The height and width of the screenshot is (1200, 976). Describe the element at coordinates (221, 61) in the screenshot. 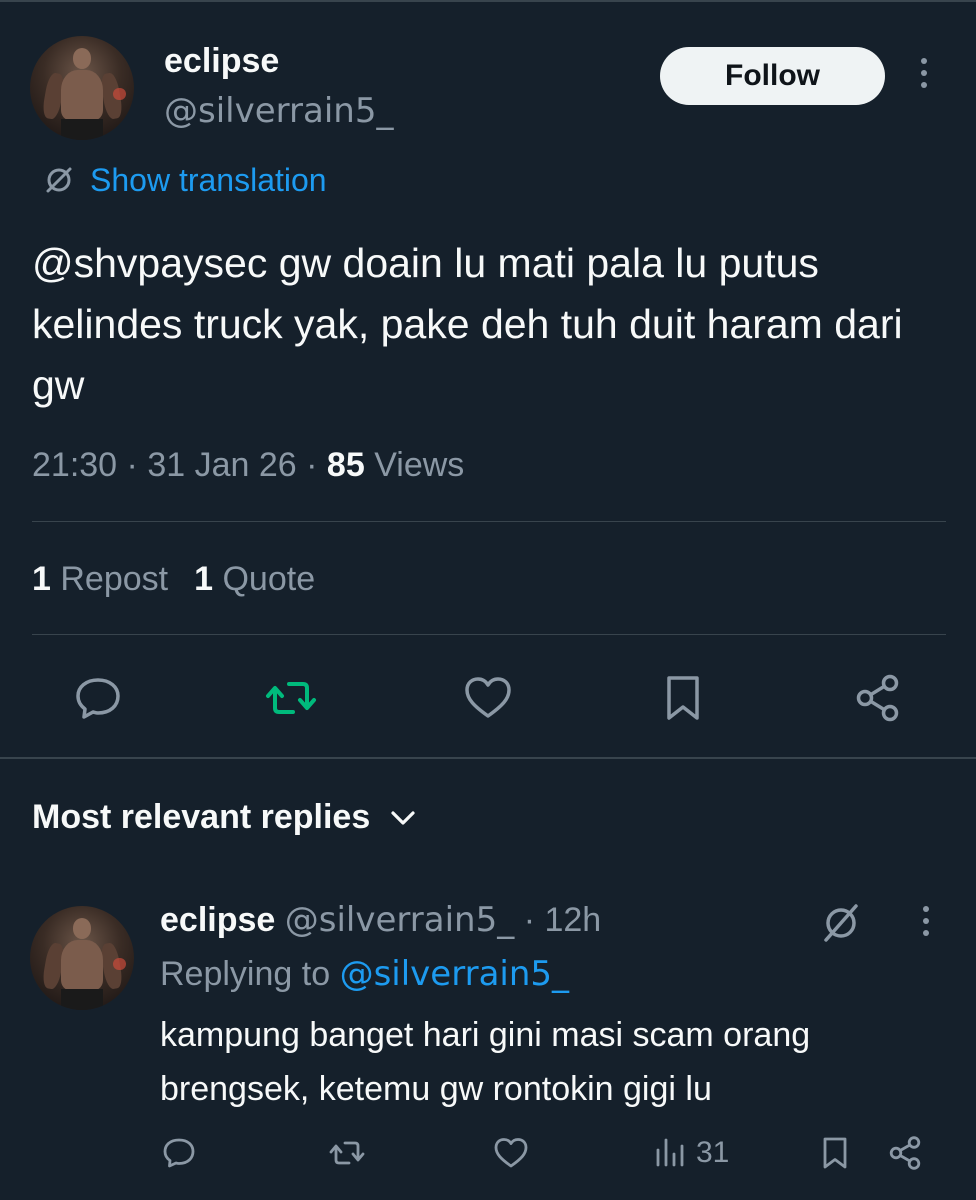

I see `author-name: eclipse` at that location.